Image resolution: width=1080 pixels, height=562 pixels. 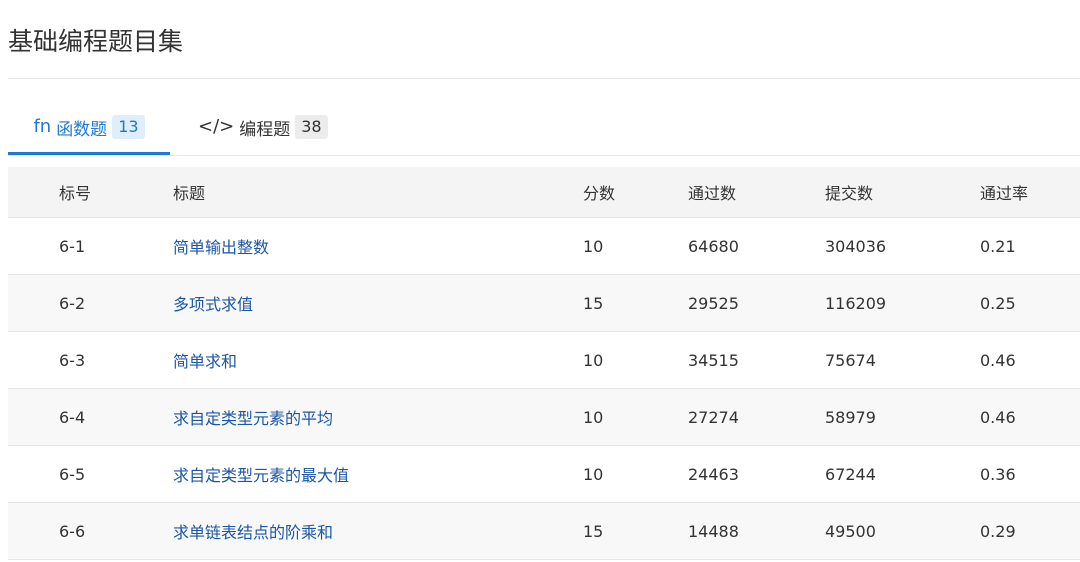 What do you see at coordinates (261, 475) in the screenshot?
I see `problem-title-link: 求自定类型元素的最大值` at bounding box center [261, 475].